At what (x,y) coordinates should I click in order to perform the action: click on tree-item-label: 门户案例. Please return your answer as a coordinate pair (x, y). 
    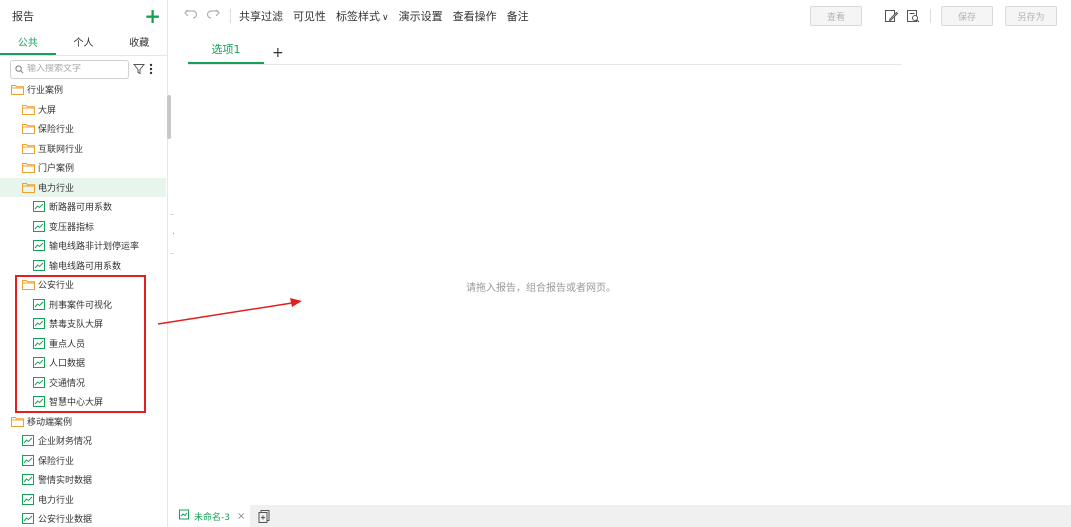
    Looking at the image, I should click on (56, 169).